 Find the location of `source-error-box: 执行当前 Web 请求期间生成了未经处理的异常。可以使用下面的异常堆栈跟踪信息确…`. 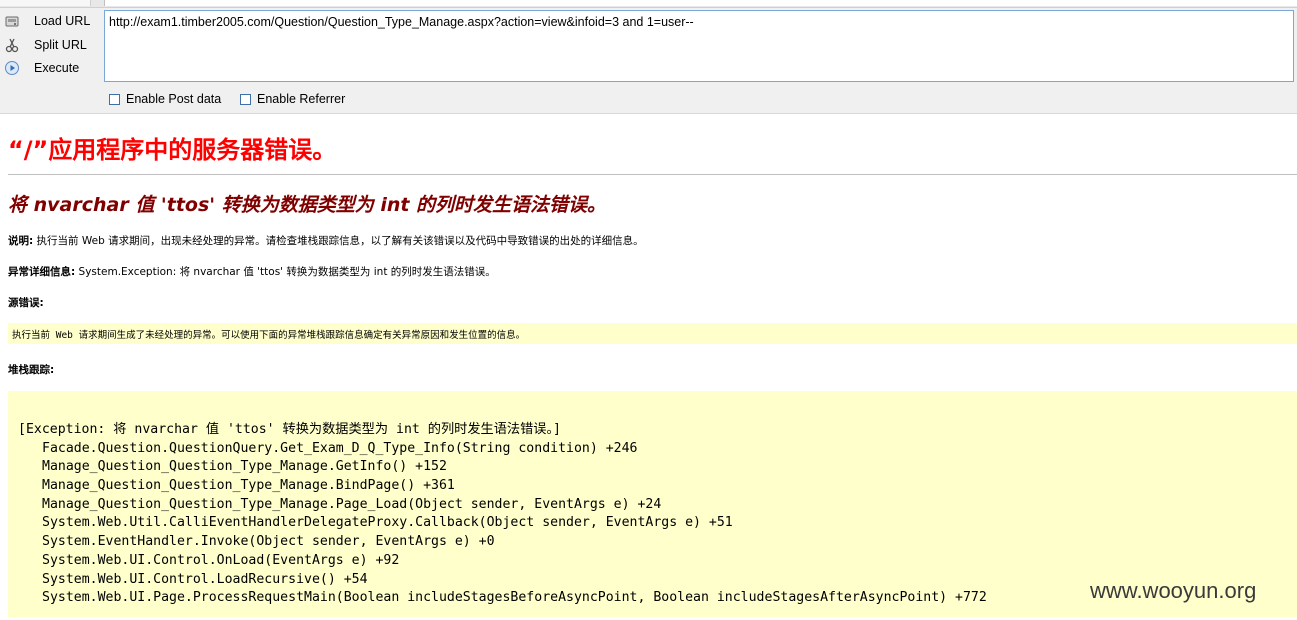

source-error-box: 执行当前 Web 请求期间生成了未经处理的异常。可以使用下面的异常堆栈跟踪信息确… is located at coordinates (652, 333).